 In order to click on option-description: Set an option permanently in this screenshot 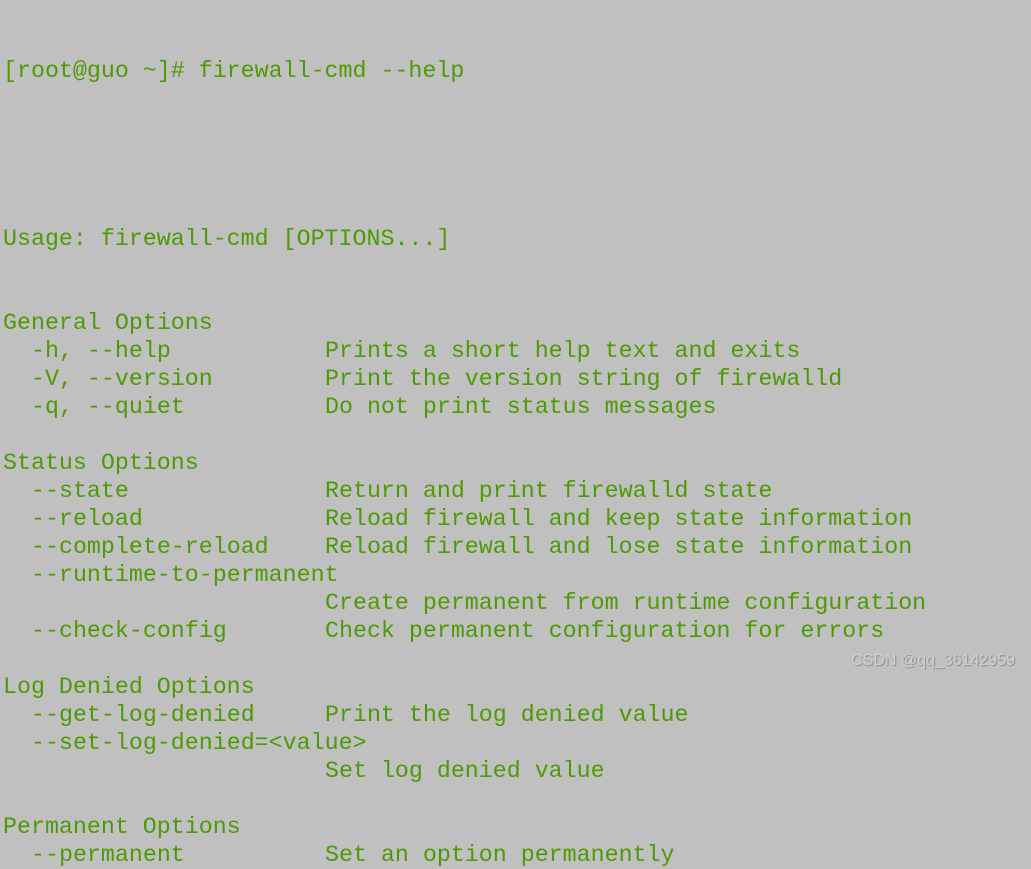, I will do `click(500, 855)`.